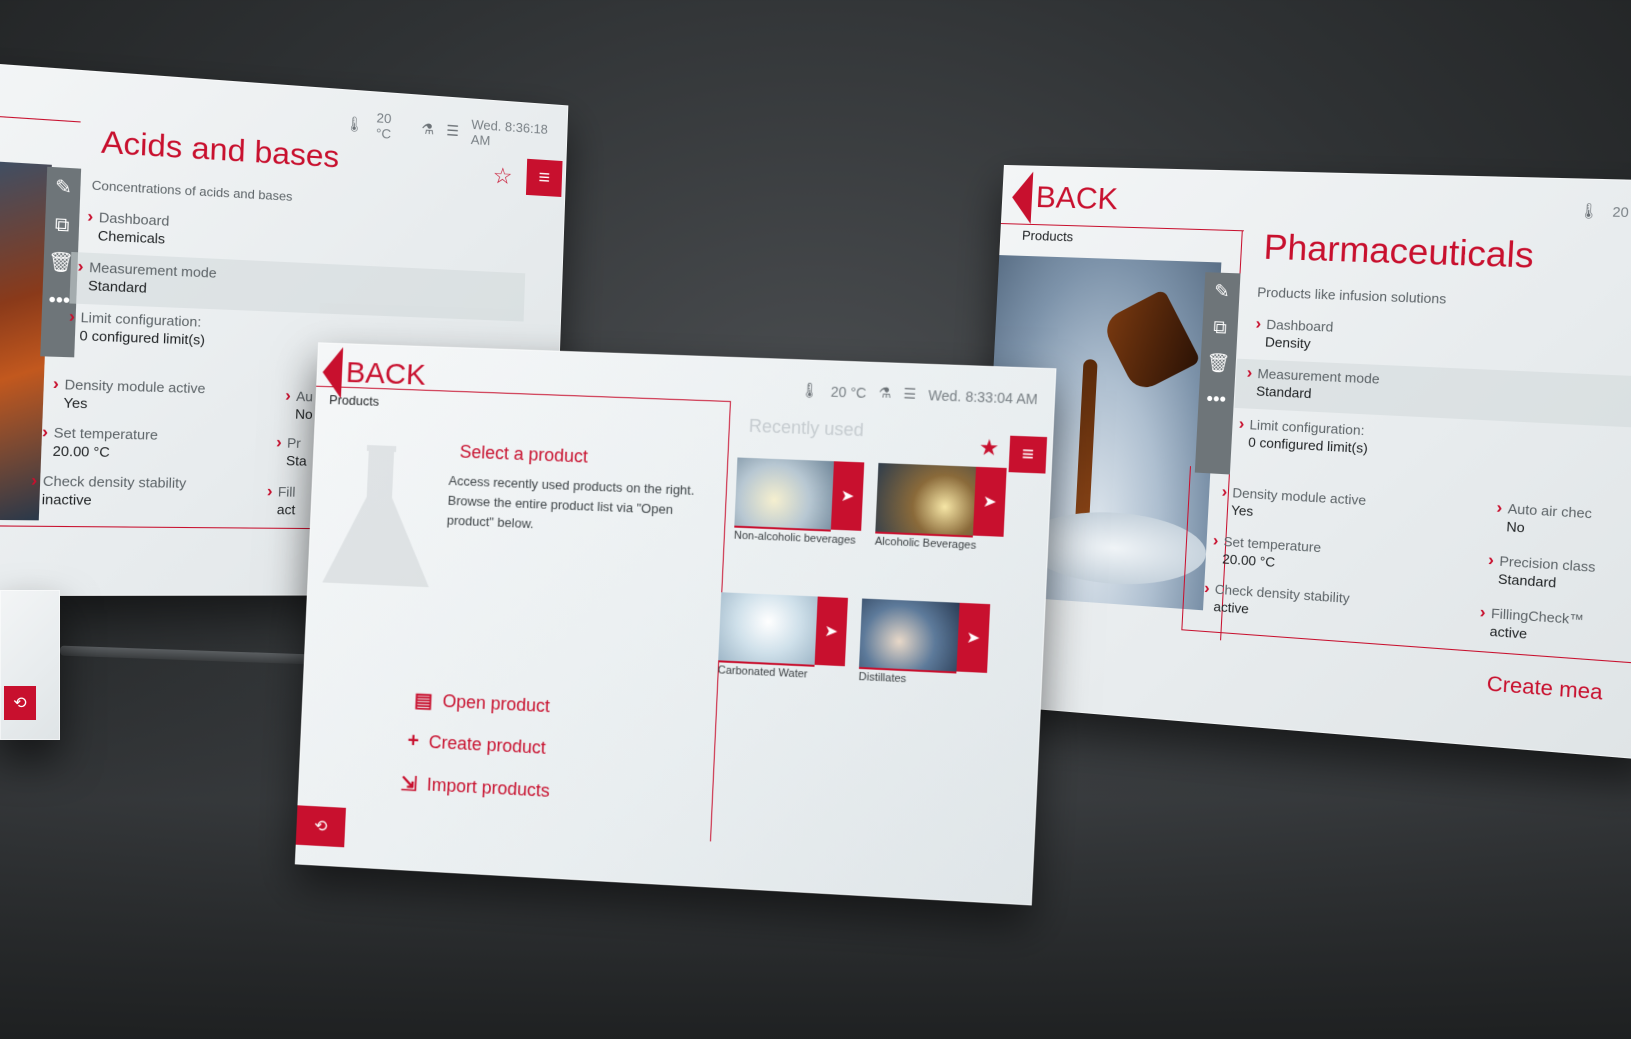  I want to click on center-breadcrumb: Products, so click(354, 400).